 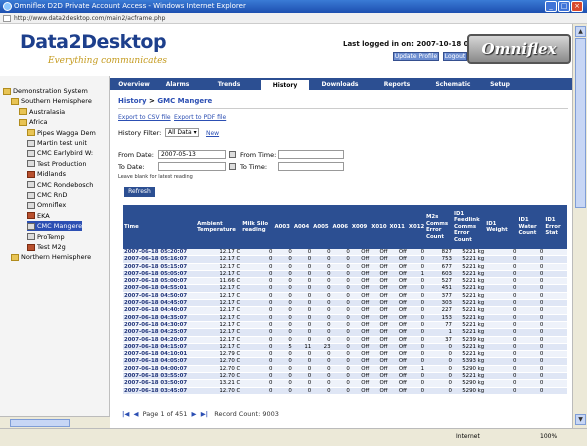 I want to click on column-header: ID1 Error Stat, so click(x=555, y=227).